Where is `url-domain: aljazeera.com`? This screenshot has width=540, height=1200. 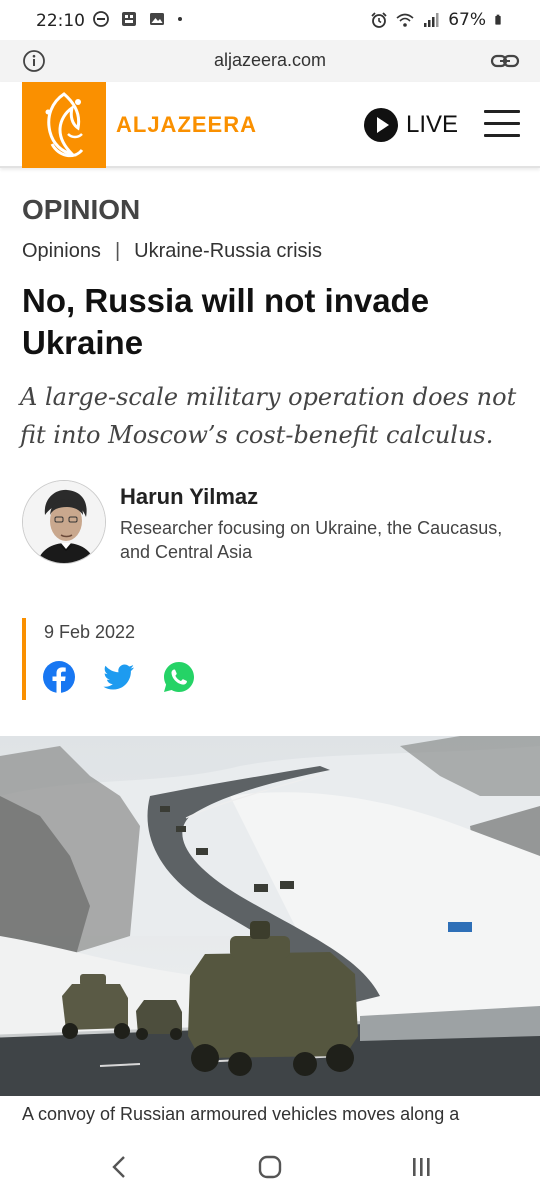
url-domain: aljazeera.com is located at coordinates (270, 60).